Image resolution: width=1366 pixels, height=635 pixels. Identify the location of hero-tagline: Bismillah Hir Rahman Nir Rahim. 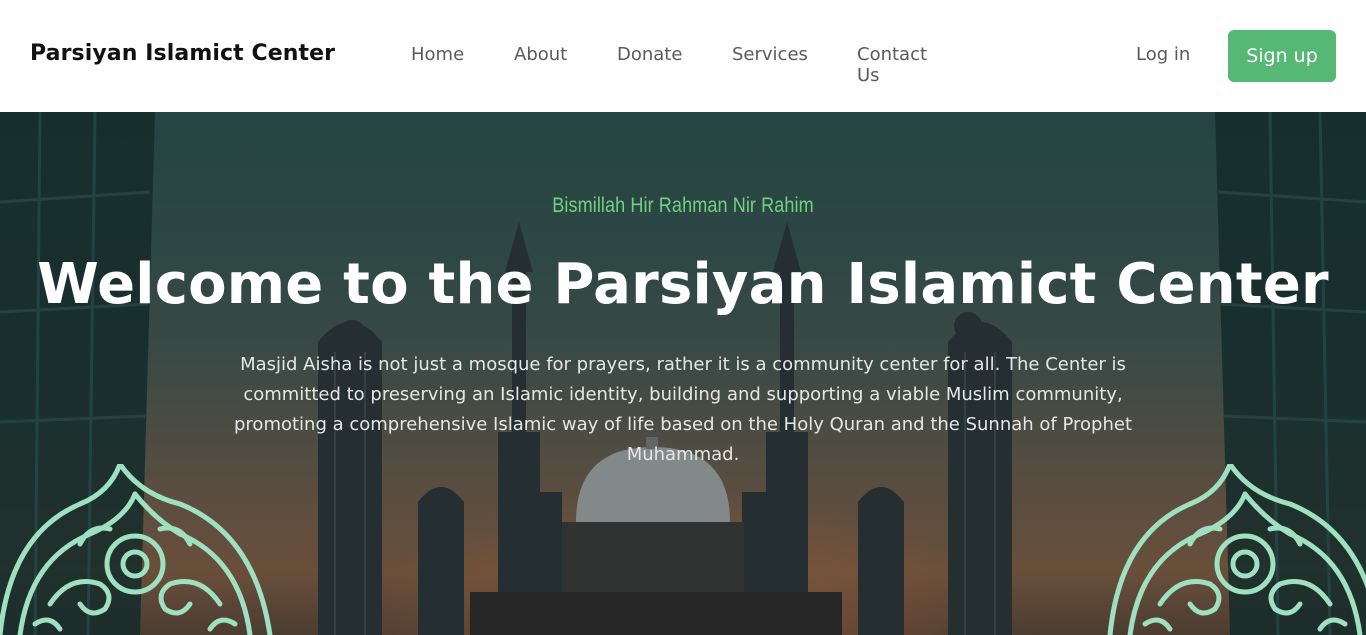
(683, 205).